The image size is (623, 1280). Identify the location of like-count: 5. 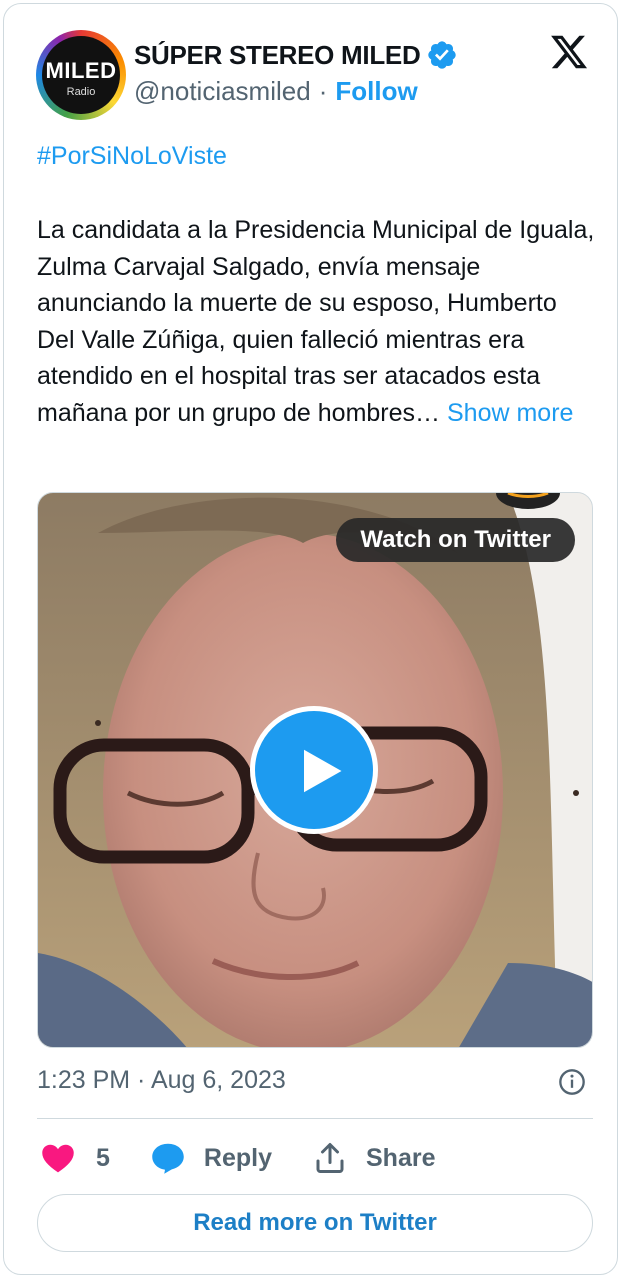
(103, 1157).